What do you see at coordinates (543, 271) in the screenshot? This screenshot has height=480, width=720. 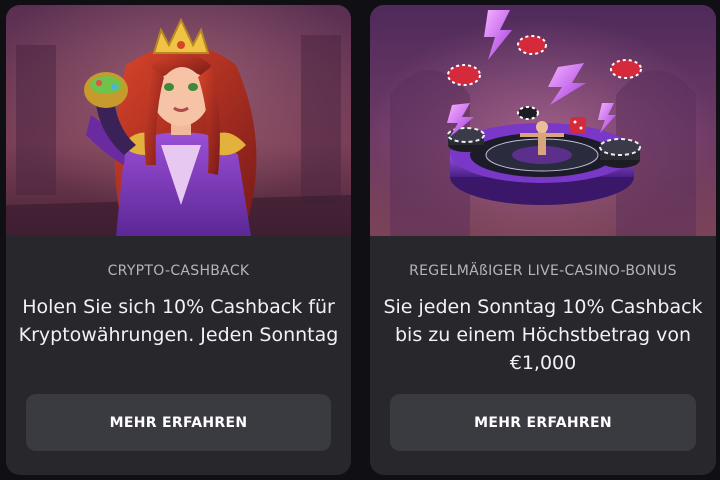 I see `promo-label: REGELMÄßIGER LIVE-CASINO-BONUS` at bounding box center [543, 271].